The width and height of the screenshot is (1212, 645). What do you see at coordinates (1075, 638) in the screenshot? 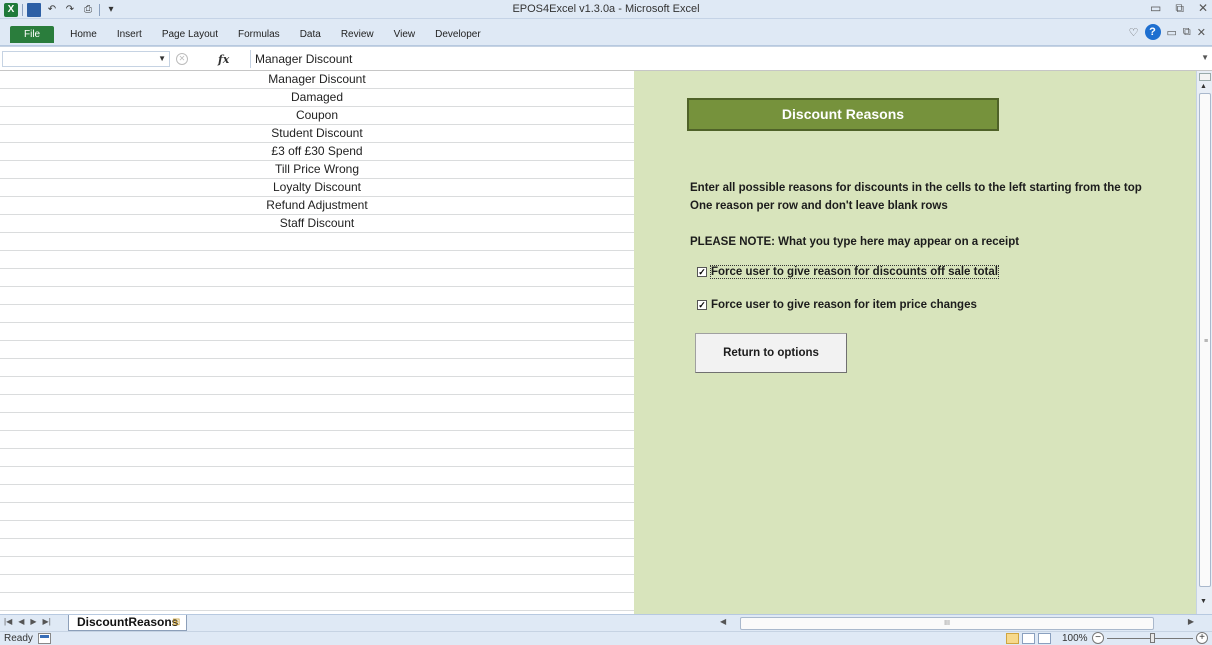
I see `zoom-level: 100%` at bounding box center [1075, 638].